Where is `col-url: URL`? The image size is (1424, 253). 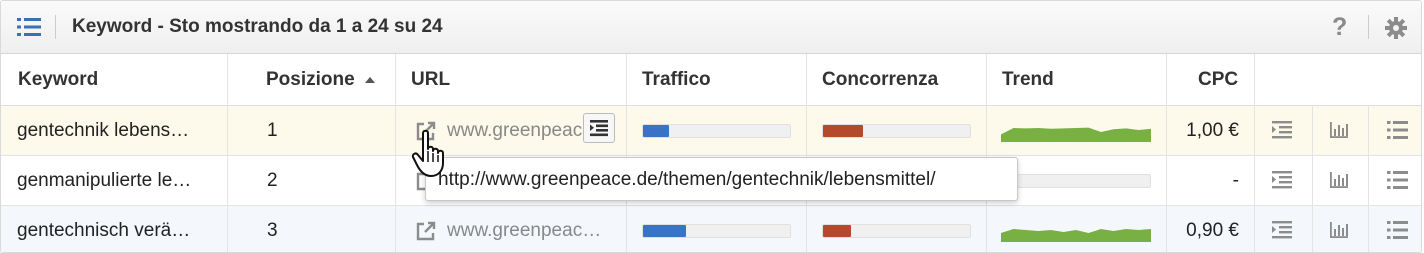
col-url: URL is located at coordinates (430, 79).